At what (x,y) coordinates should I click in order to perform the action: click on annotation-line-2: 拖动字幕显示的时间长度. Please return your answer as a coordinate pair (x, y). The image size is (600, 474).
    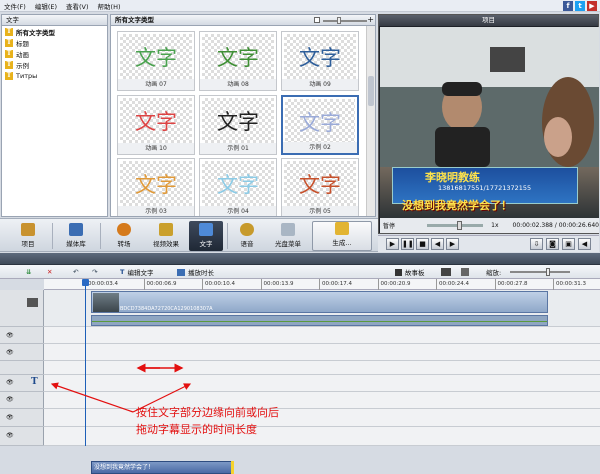
    Looking at the image, I should click on (196, 429).